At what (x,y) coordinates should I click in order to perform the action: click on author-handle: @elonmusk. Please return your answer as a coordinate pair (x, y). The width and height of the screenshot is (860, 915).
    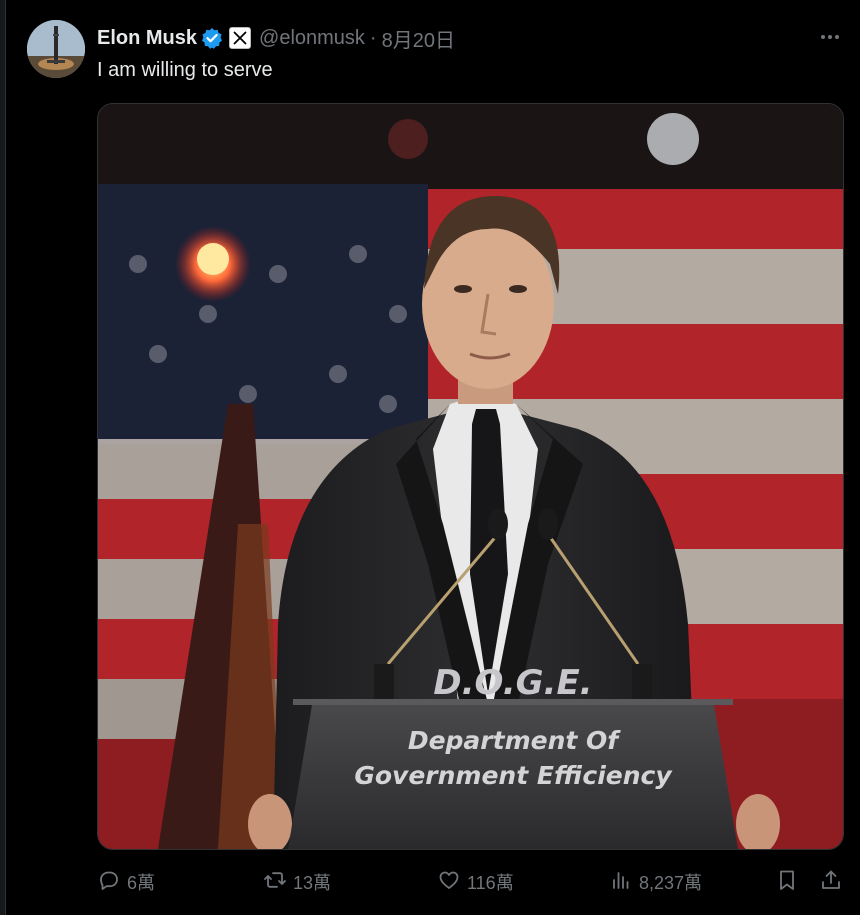
    Looking at the image, I should click on (312, 38).